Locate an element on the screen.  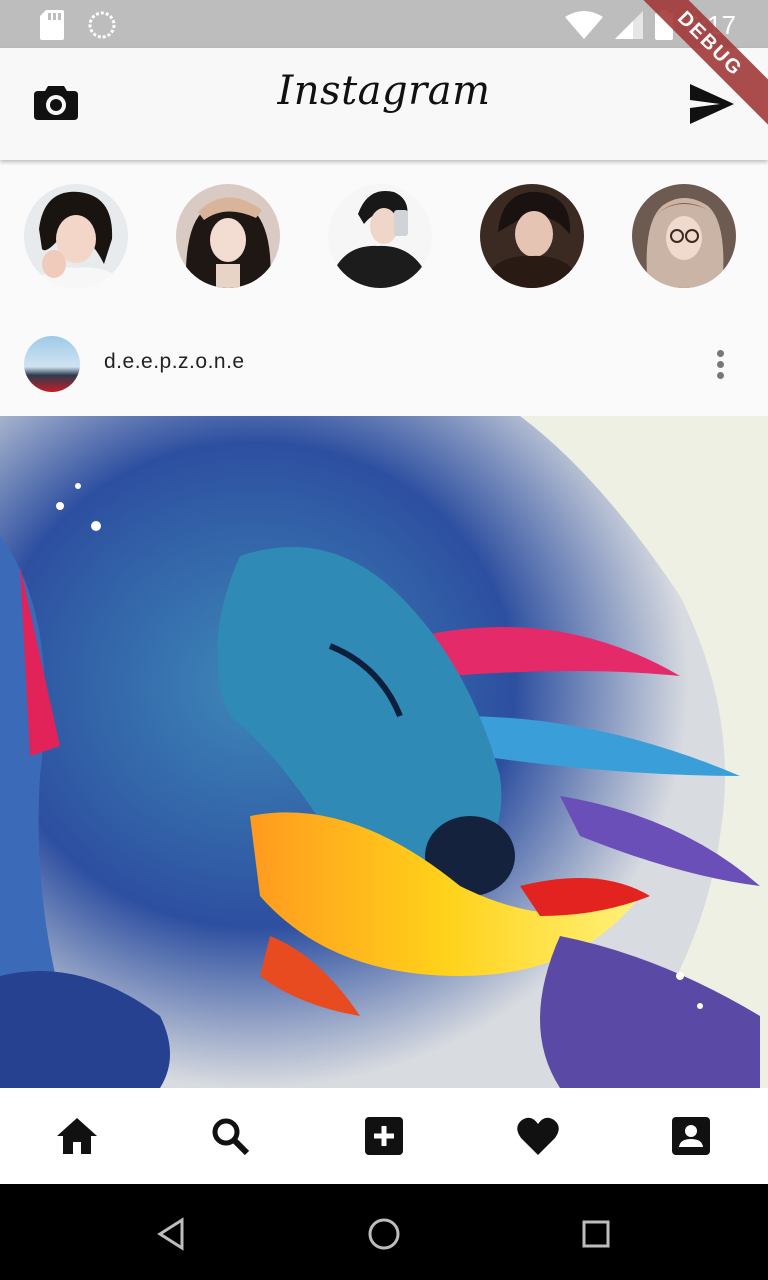
heart-icon is located at coordinates (538, 1136).